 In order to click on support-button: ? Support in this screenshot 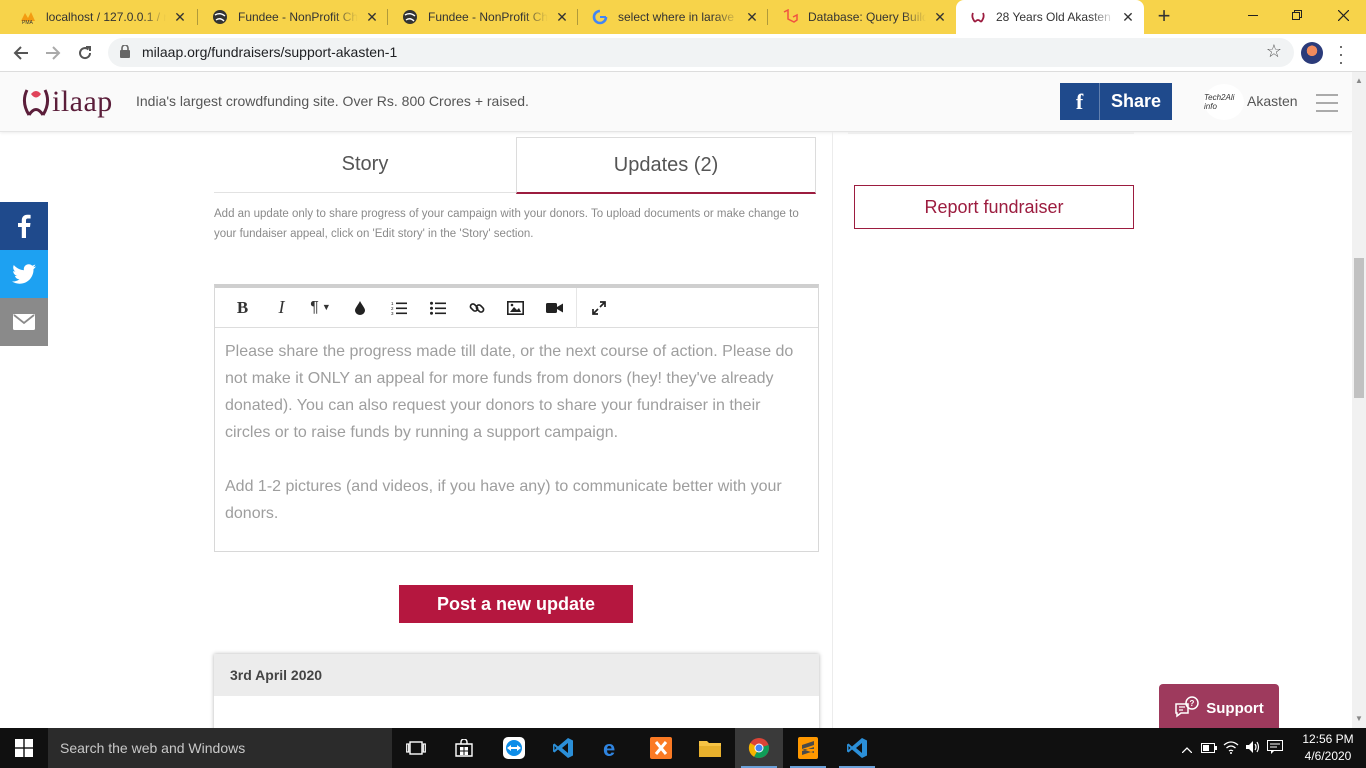, I will do `click(1219, 706)`.